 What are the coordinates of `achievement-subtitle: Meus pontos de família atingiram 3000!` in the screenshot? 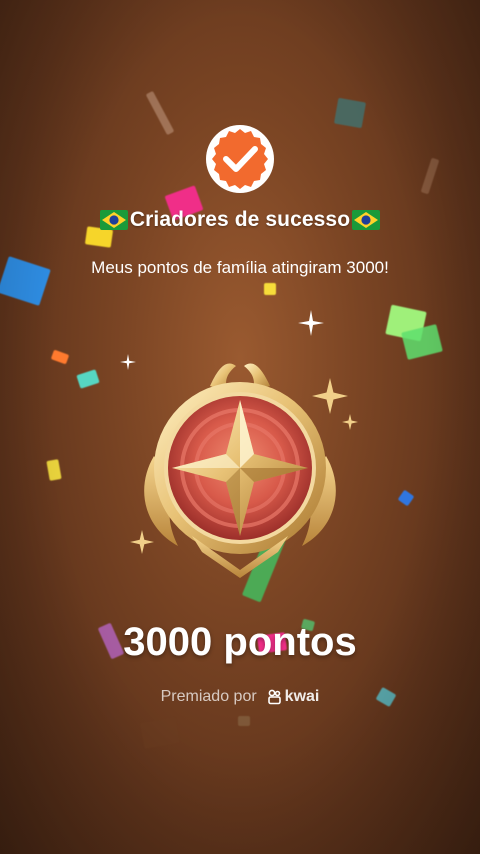 It's located at (240, 267).